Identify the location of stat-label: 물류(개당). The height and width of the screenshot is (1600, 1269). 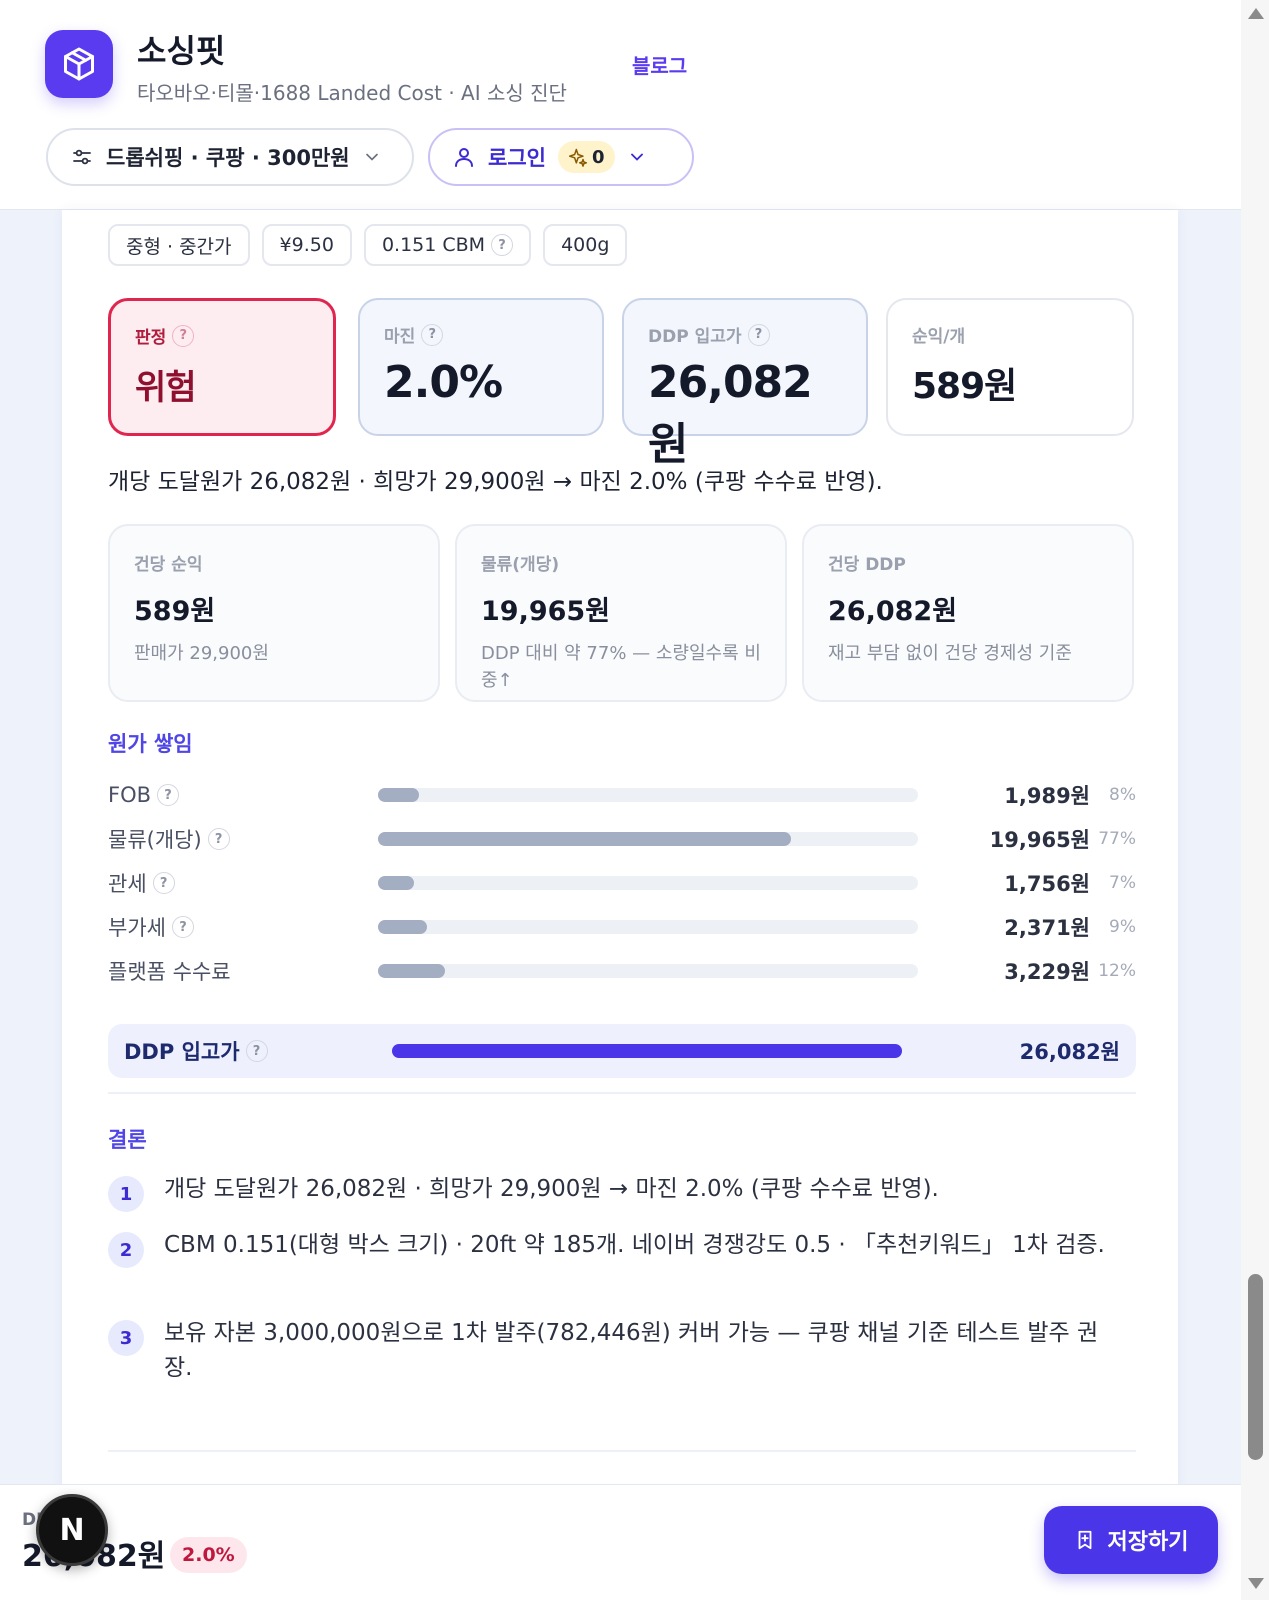
(520, 565).